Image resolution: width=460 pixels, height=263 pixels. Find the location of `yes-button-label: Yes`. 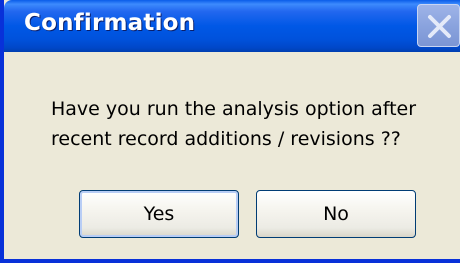

yes-button-label: Yes is located at coordinates (159, 214).